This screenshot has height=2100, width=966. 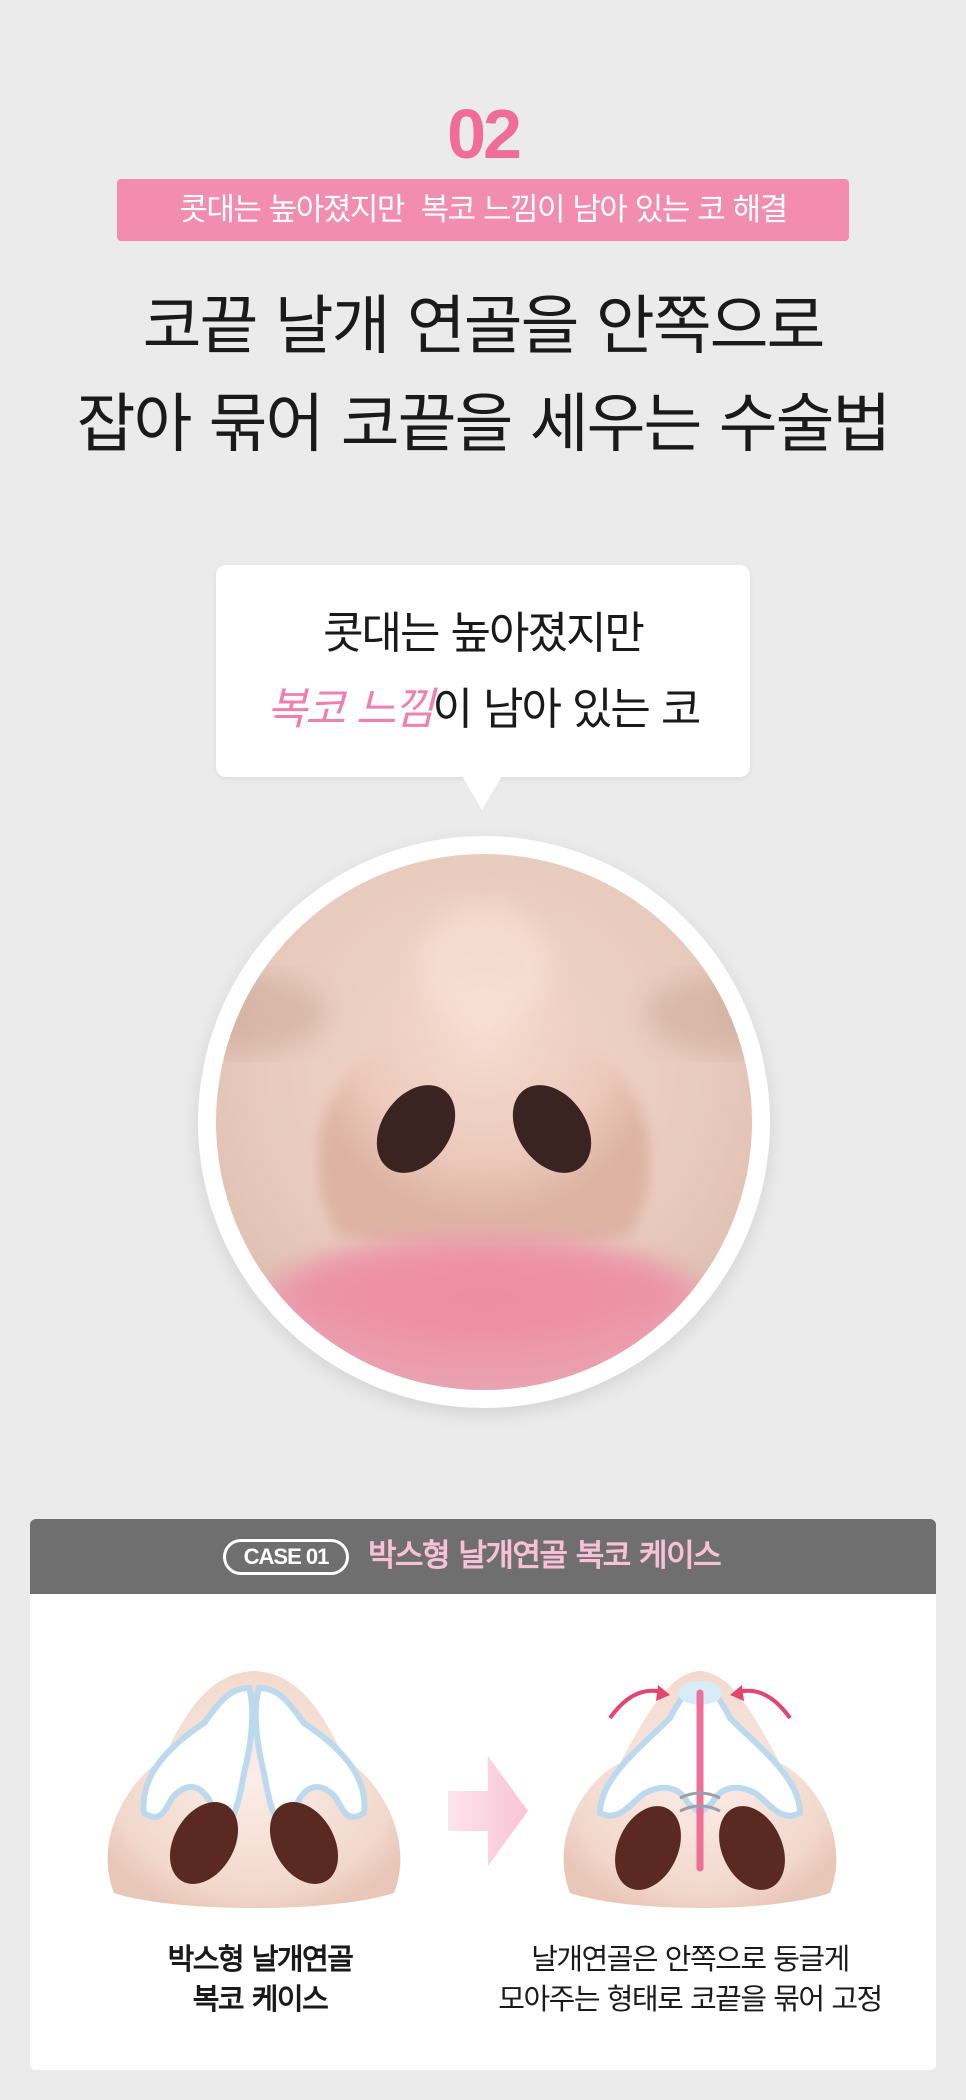 I want to click on nose-diagram-after, so click(x=700, y=1789).